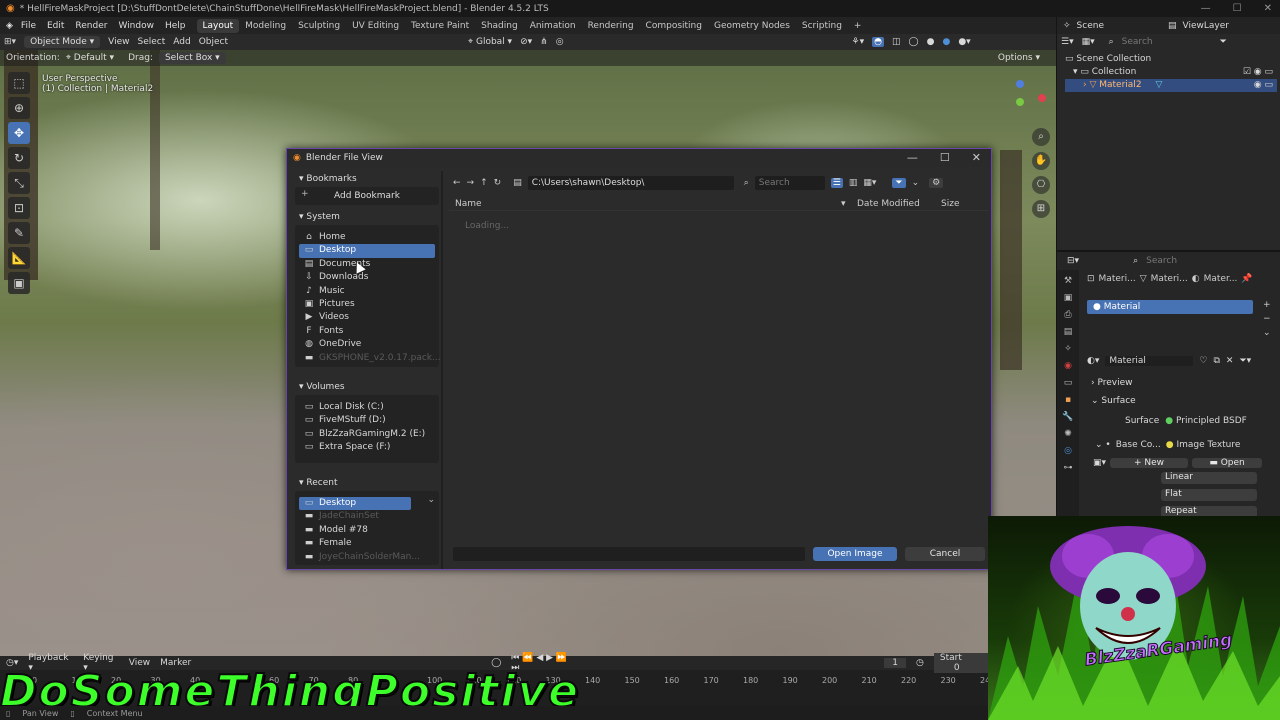 The width and height of the screenshot is (1280, 720). Describe the element at coordinates (367, 237) in the screenshot. I see `system-item-home: ⌂ Home` at that location.